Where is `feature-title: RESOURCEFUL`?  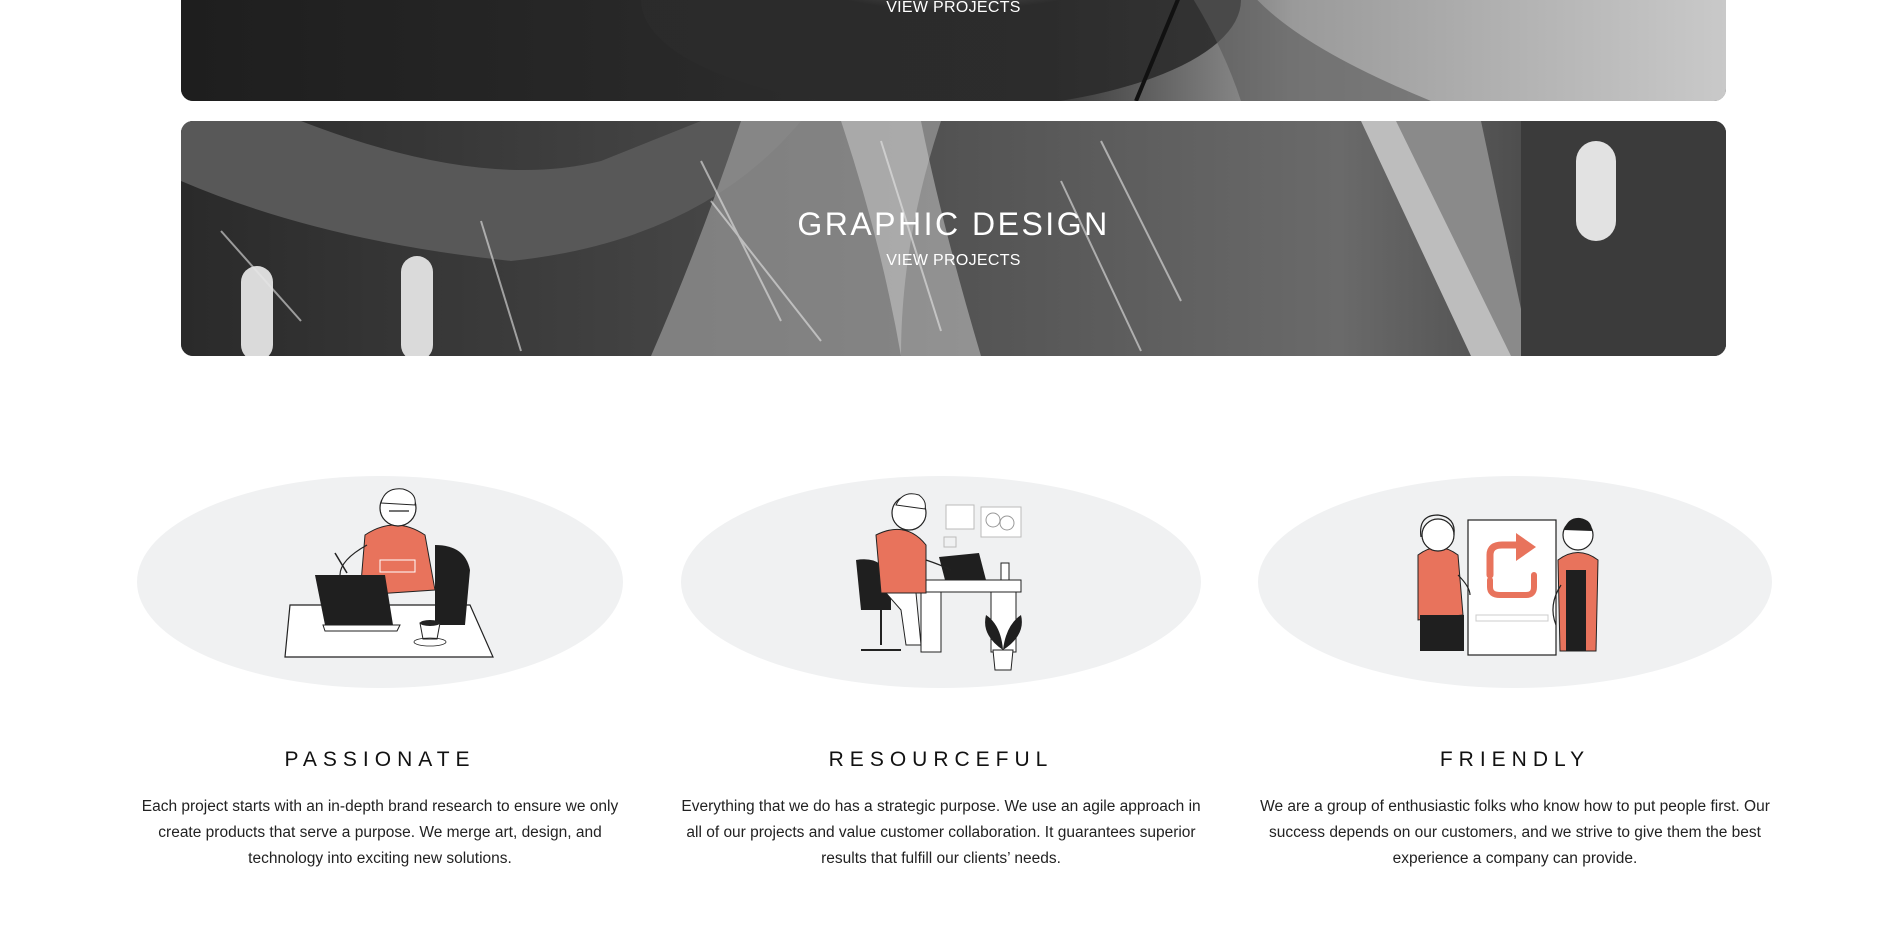 feature-title: RESOURCEFUL is located at coordinates (941, 759).